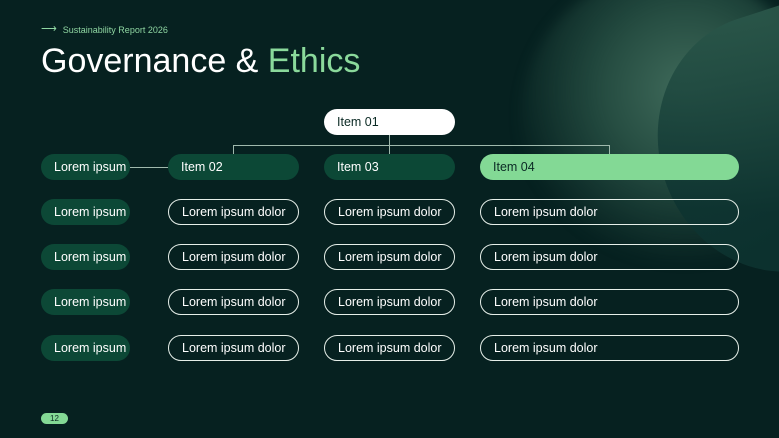 This screenshot has width=779, height=438. I want to click on eyebrow-text: Sustainability Report 2026, so click(115, 29).